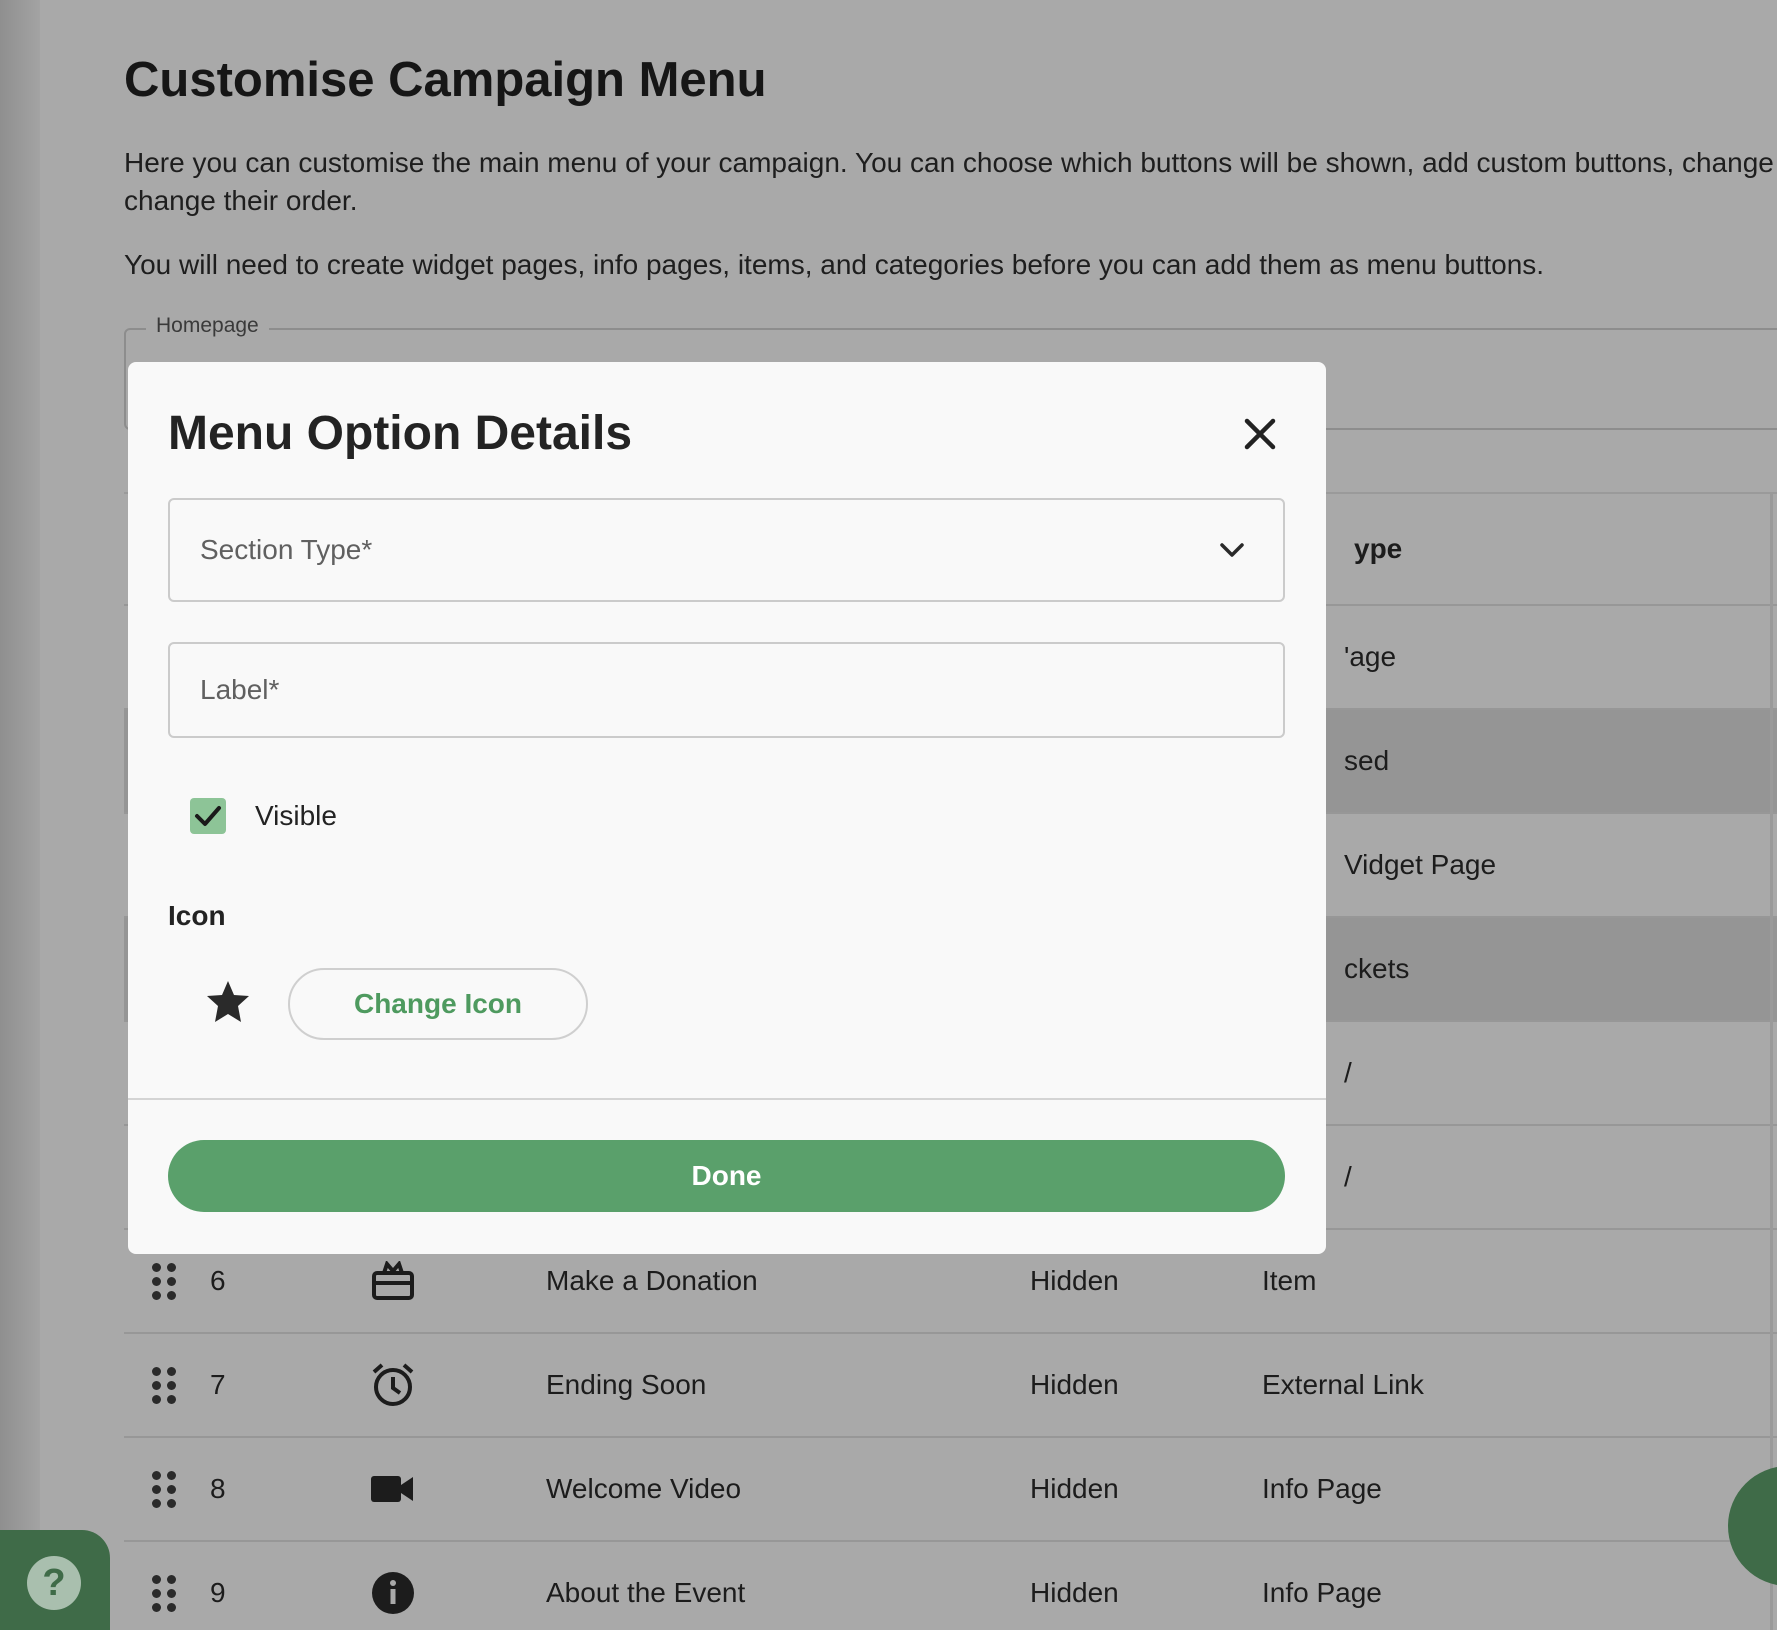 The width and height of the screenshot is (1777, 1630). Describe the element at coordinates (727, 1099) in the screenshot. I see `dialog-divider` at that location.